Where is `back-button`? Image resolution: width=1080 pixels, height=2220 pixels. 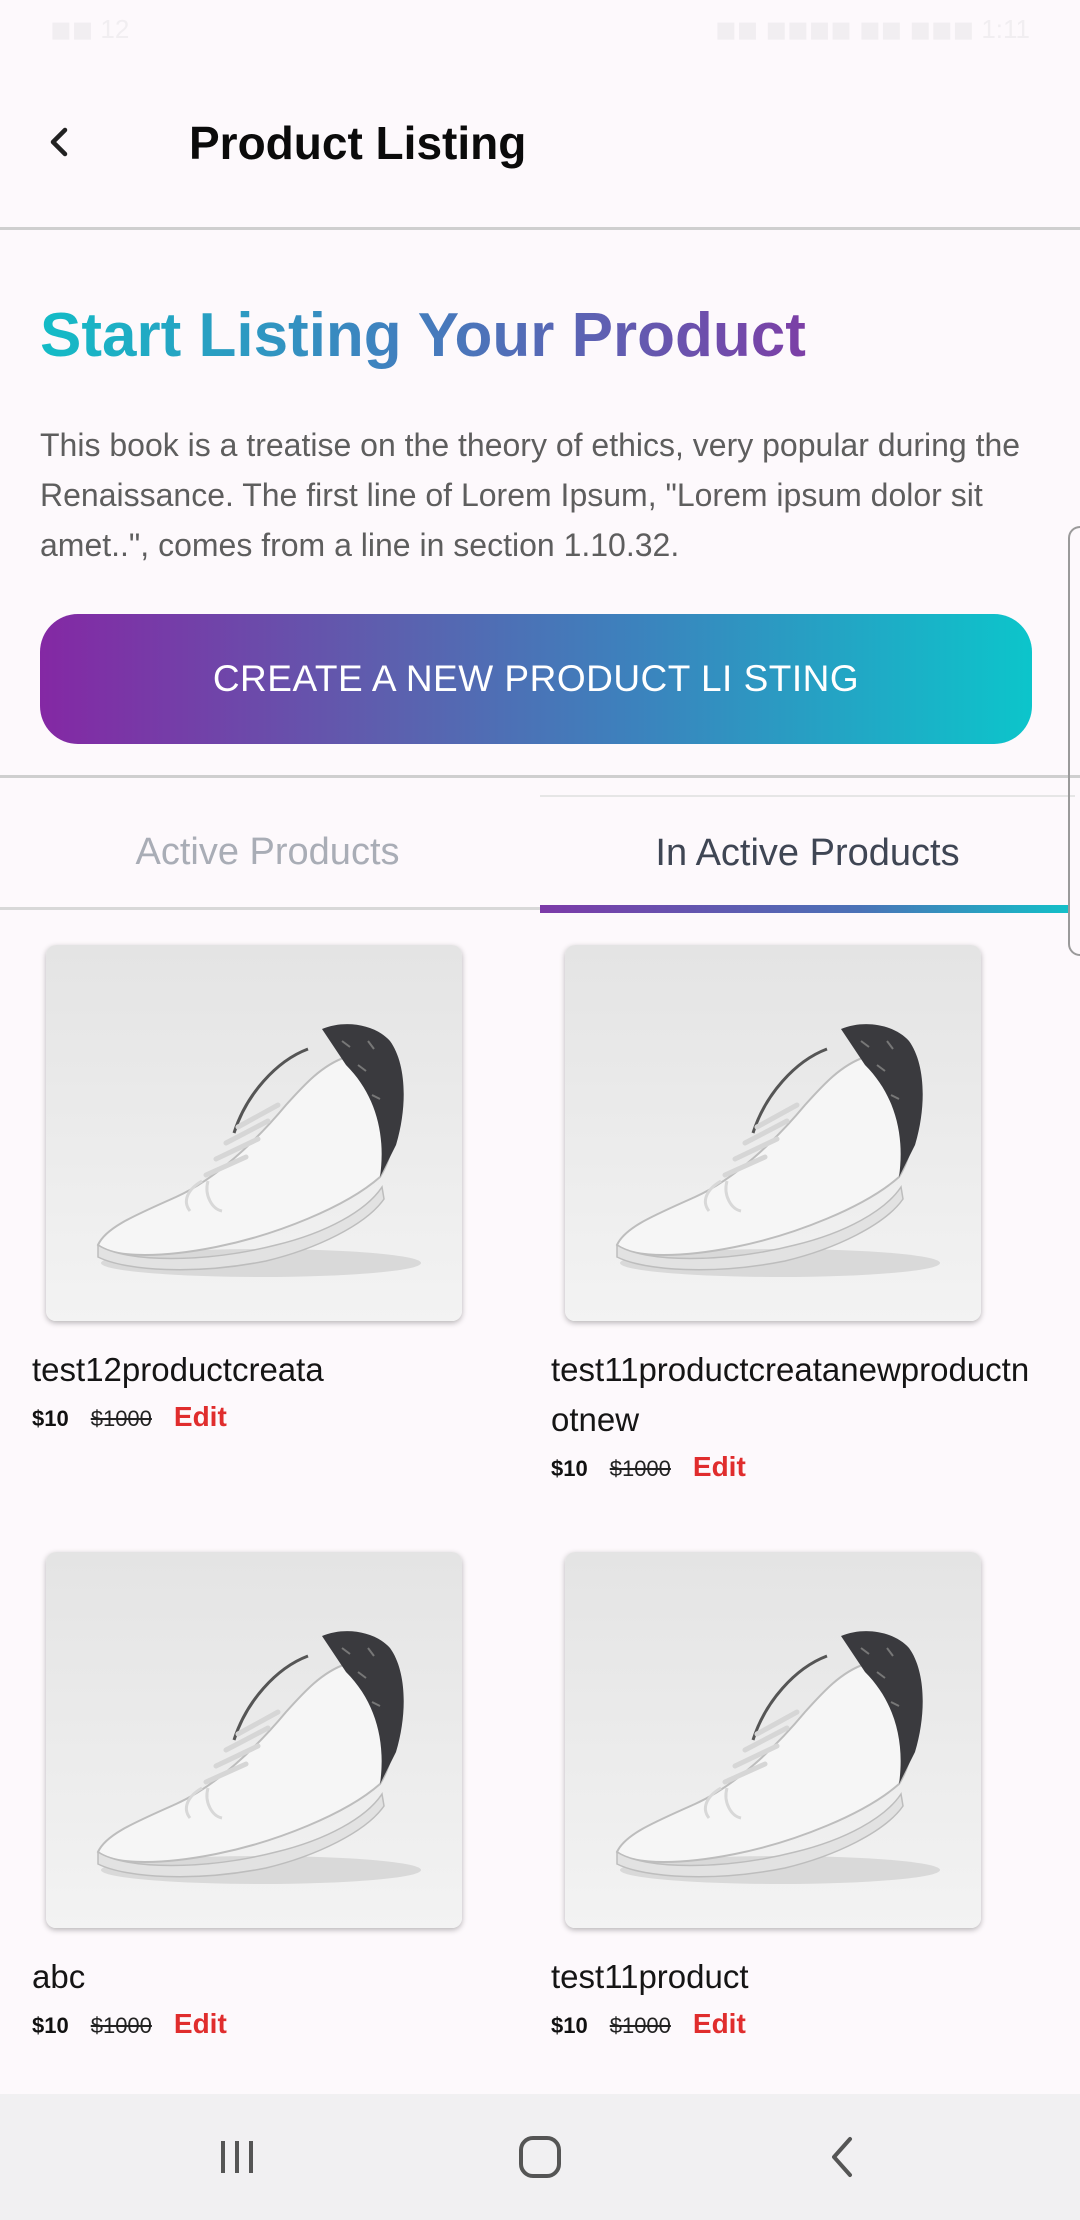 back-button is located at coordinates (58, 142).